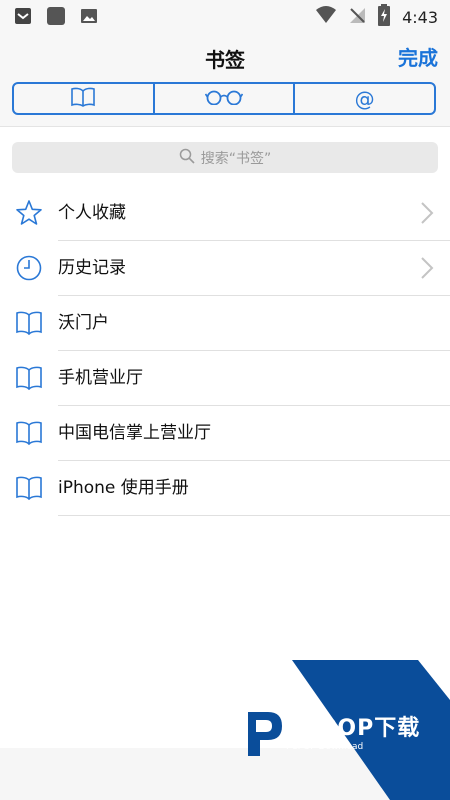 The height and width of the screenshot is (800, 450). What do you see at coordinates (357, 17) in the screenshot?
I see `no-signal-icon` at bounding box center [357, 17].